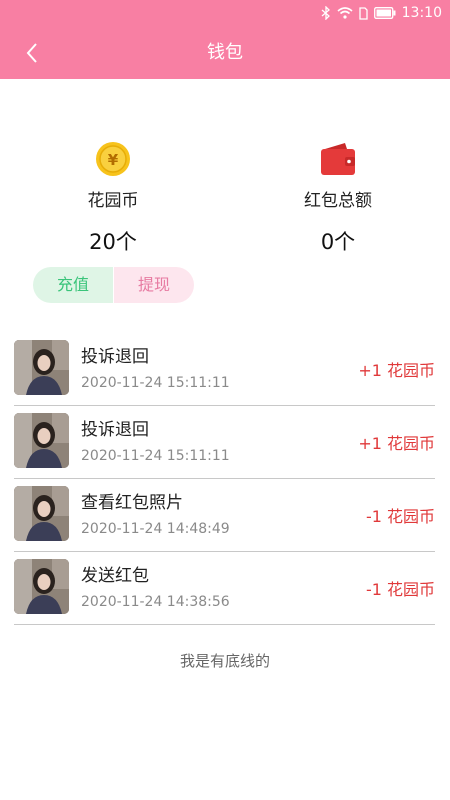  What do you see at coordinates (154, 285) in the screenshot?
I see `withdraw-button: 提现` at bounding box center [154, 285].